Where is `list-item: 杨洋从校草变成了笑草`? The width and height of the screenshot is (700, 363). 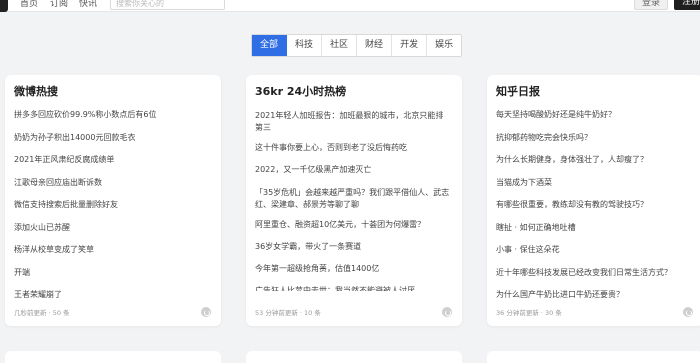
list-item: 杨洋从校草变成了笑草 is located at coordinates (111, 250).